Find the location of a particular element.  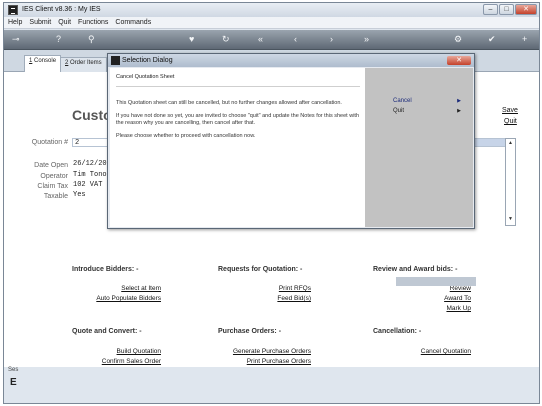

feed-bids-link: Feed Bid(s) is located at coordinates (262, 298).